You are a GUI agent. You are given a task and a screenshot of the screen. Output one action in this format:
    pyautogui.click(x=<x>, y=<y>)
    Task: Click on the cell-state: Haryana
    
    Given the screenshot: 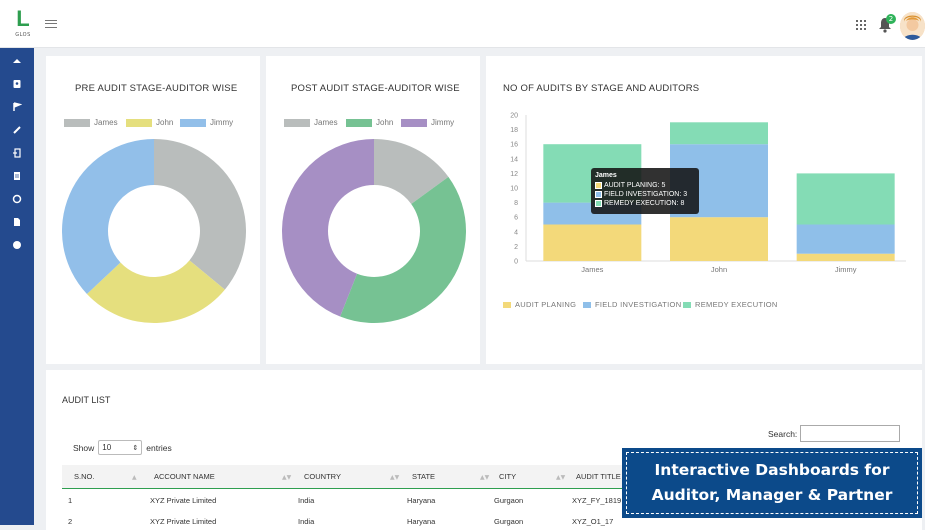 What is the action you would take?
    pyautogui.click(x=421, y=500)
    